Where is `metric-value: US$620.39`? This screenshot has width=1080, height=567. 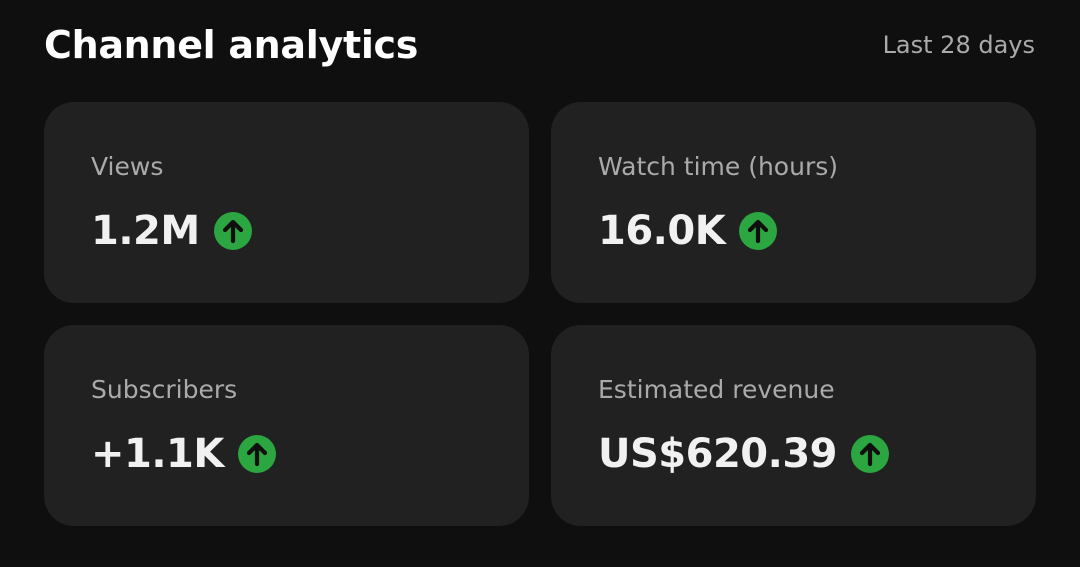 metric-value: US$620.39 is located at coordinates (717, 454).